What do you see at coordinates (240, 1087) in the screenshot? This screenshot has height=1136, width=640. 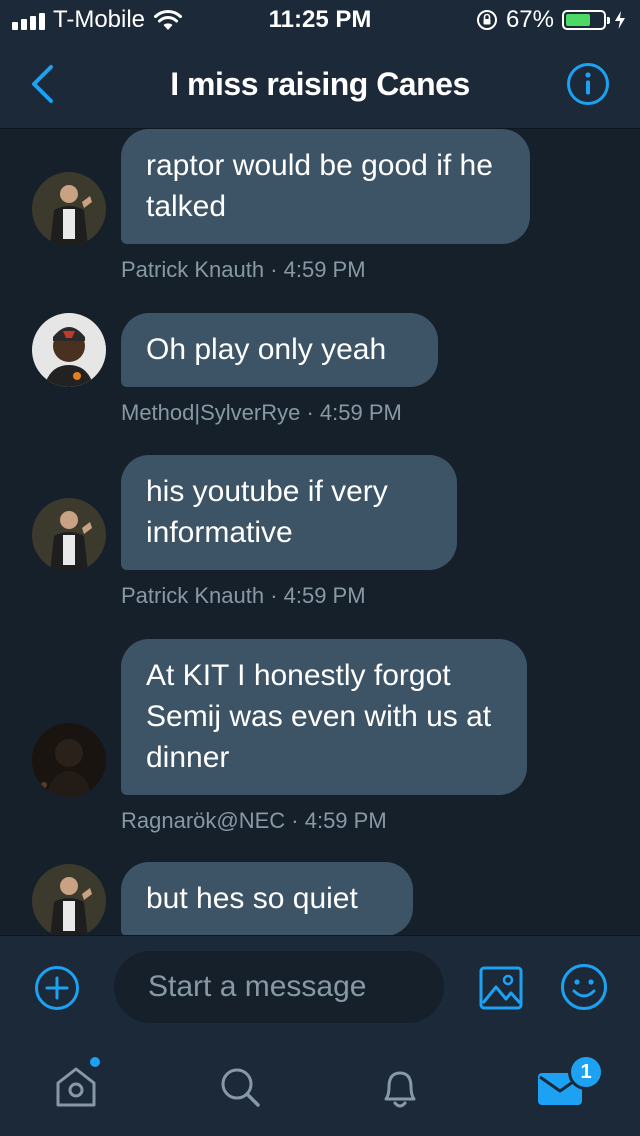 I see `search-icon` at bounding box center [240, 1087].